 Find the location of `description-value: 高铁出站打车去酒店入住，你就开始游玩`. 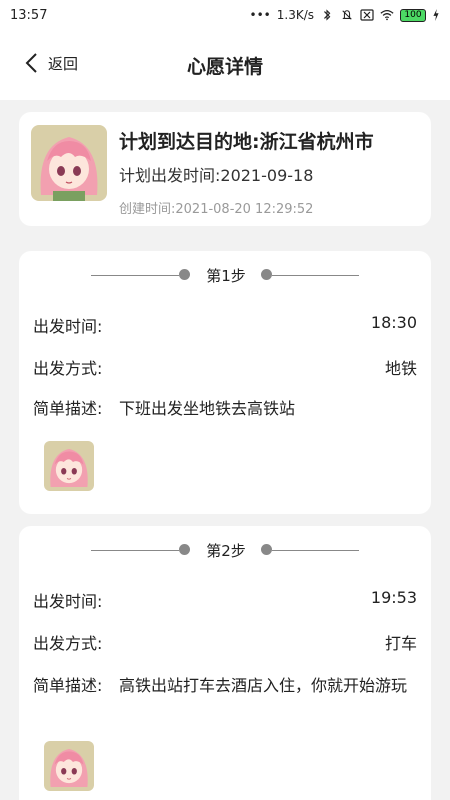

description-value: 高铁出站打车去酒店入住，你就开始游玩 is located at coordinates (263, 685).